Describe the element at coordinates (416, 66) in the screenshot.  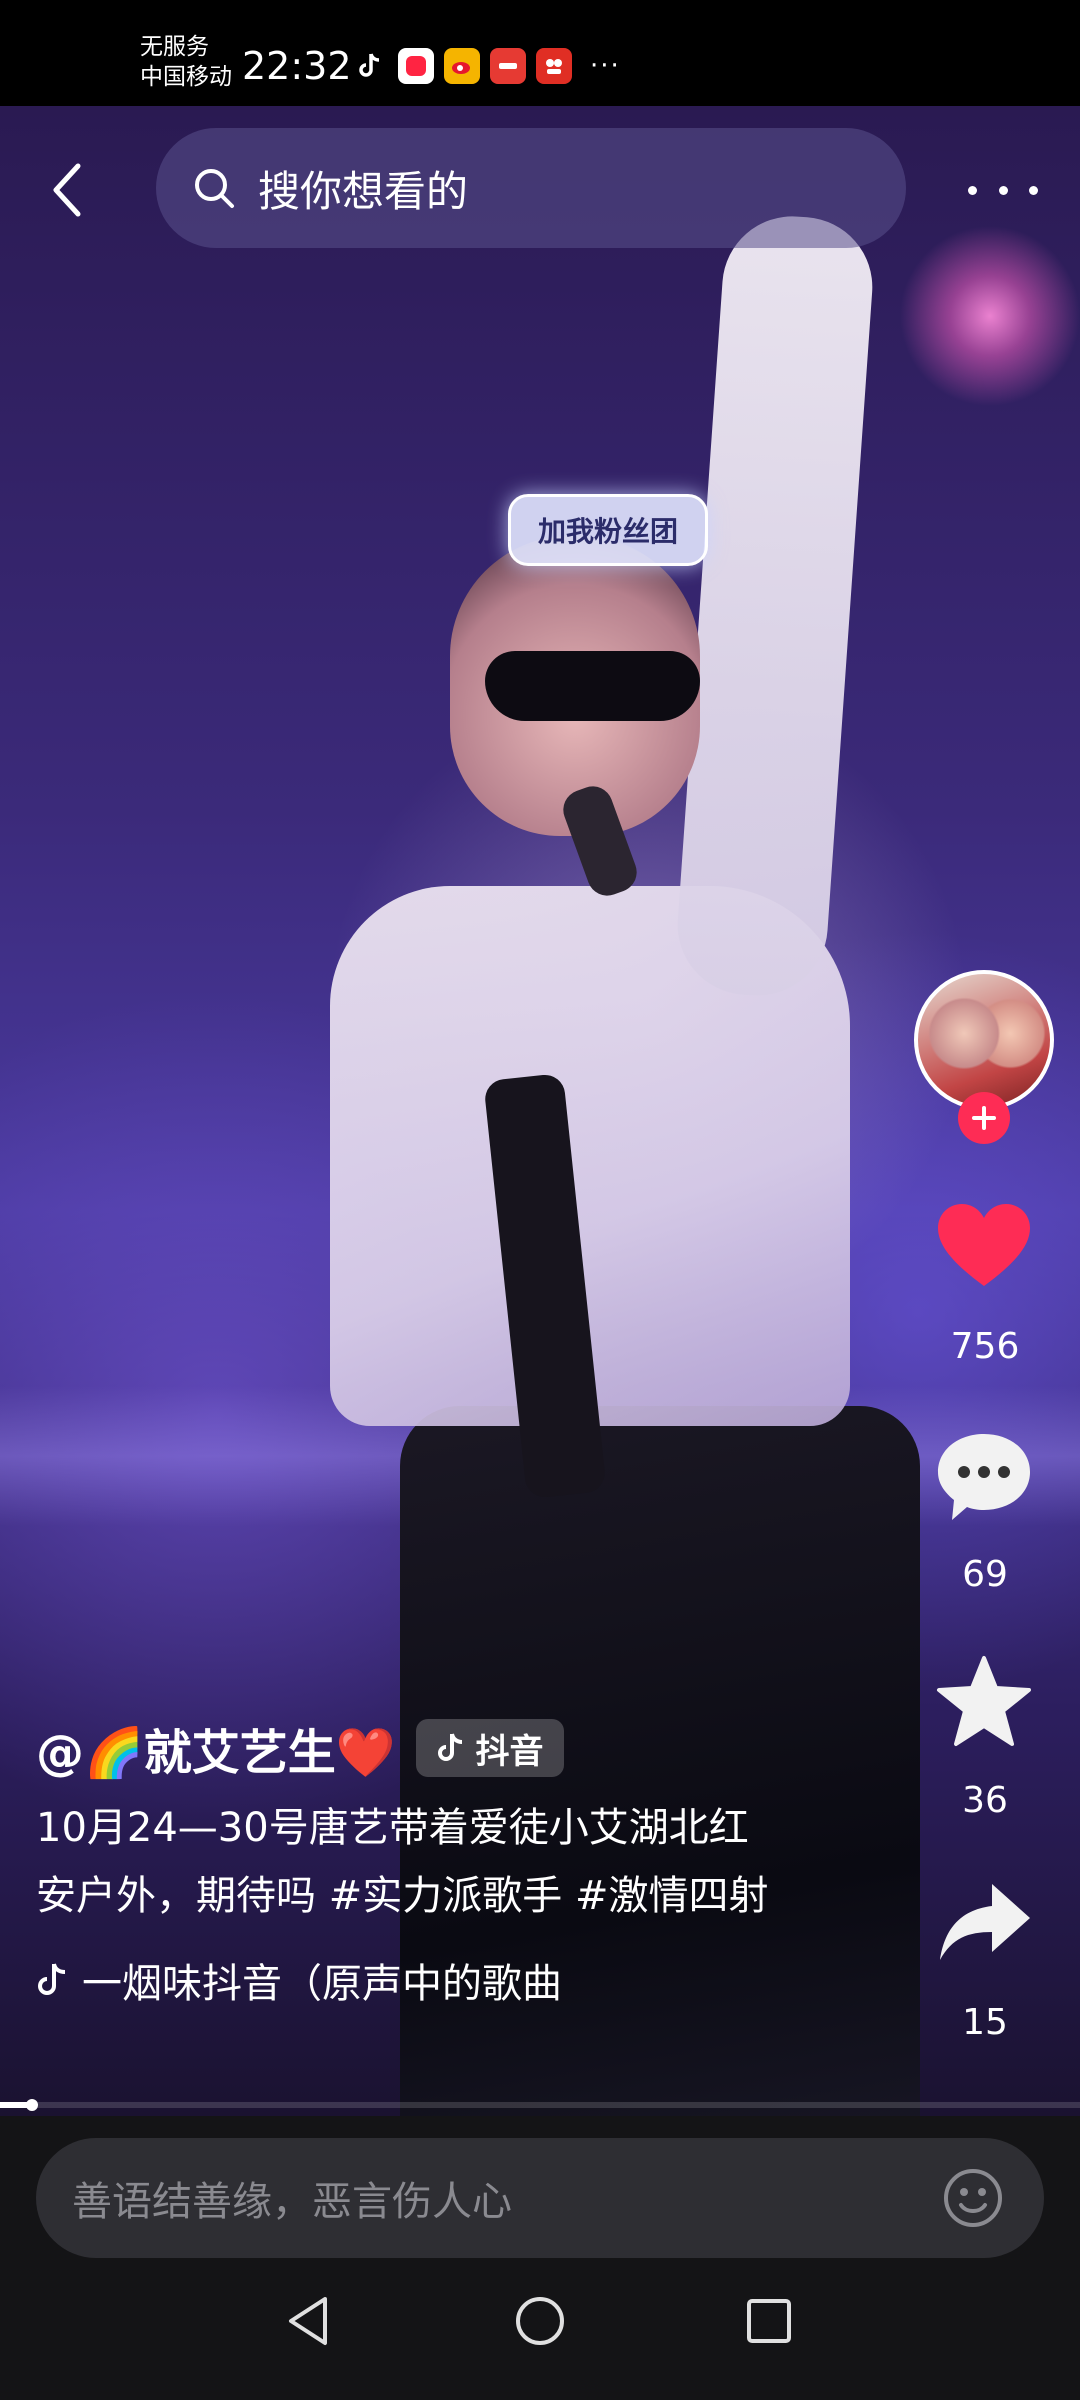
I see `xiaohongshu-icon` at that location.